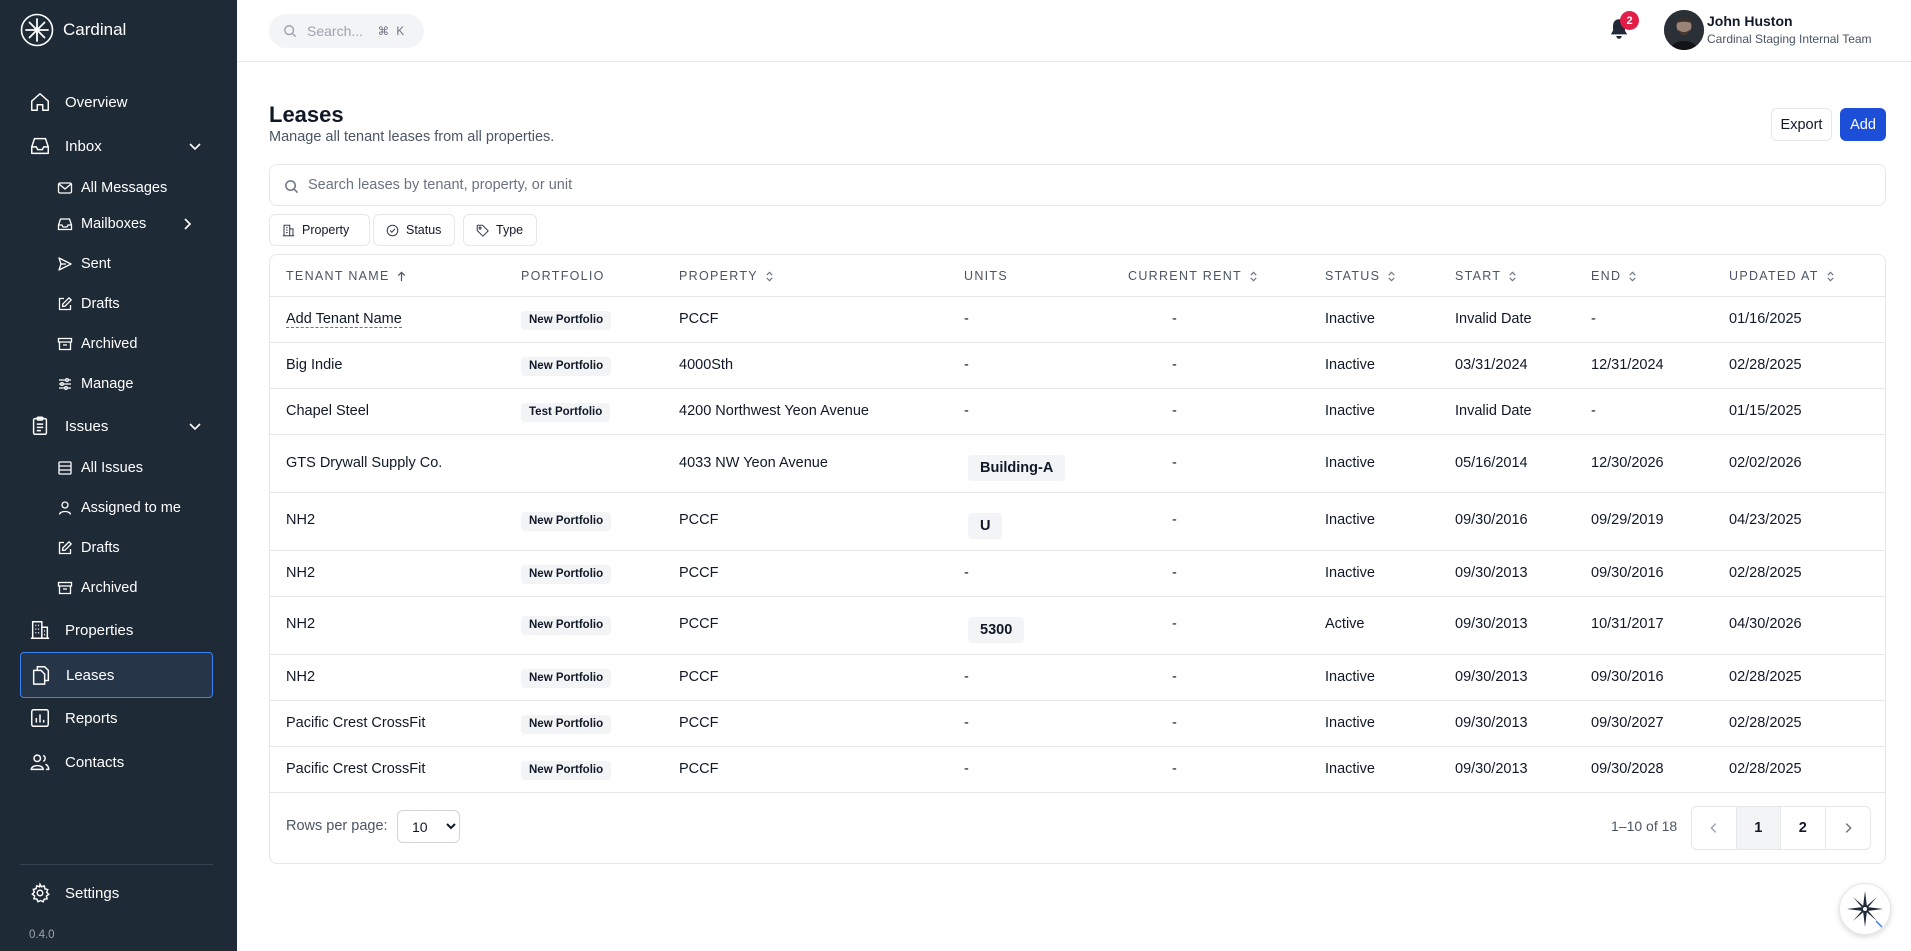 This screenshot has height=951, width=1911. I want to click on sidebar-item-mailboxes: Mailboxes, so click(116, 224).